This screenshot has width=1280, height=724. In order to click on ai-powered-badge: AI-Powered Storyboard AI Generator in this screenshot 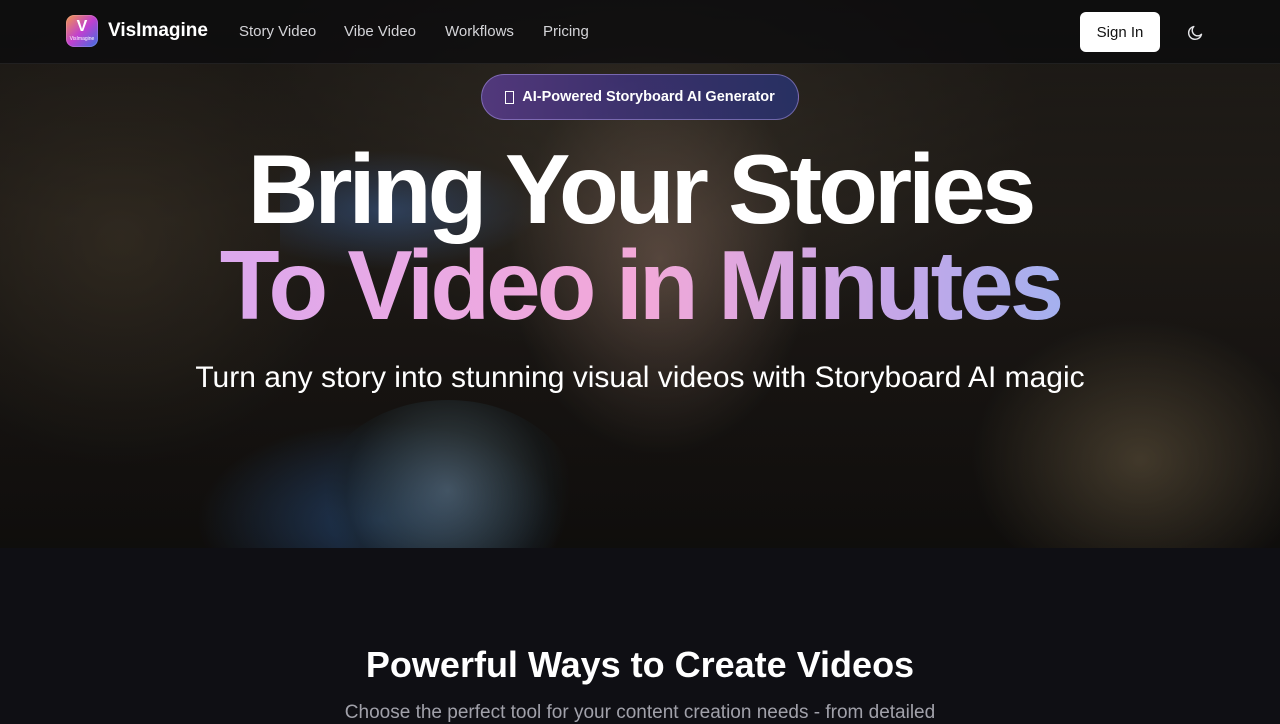, I will do `click(640, 97)`.